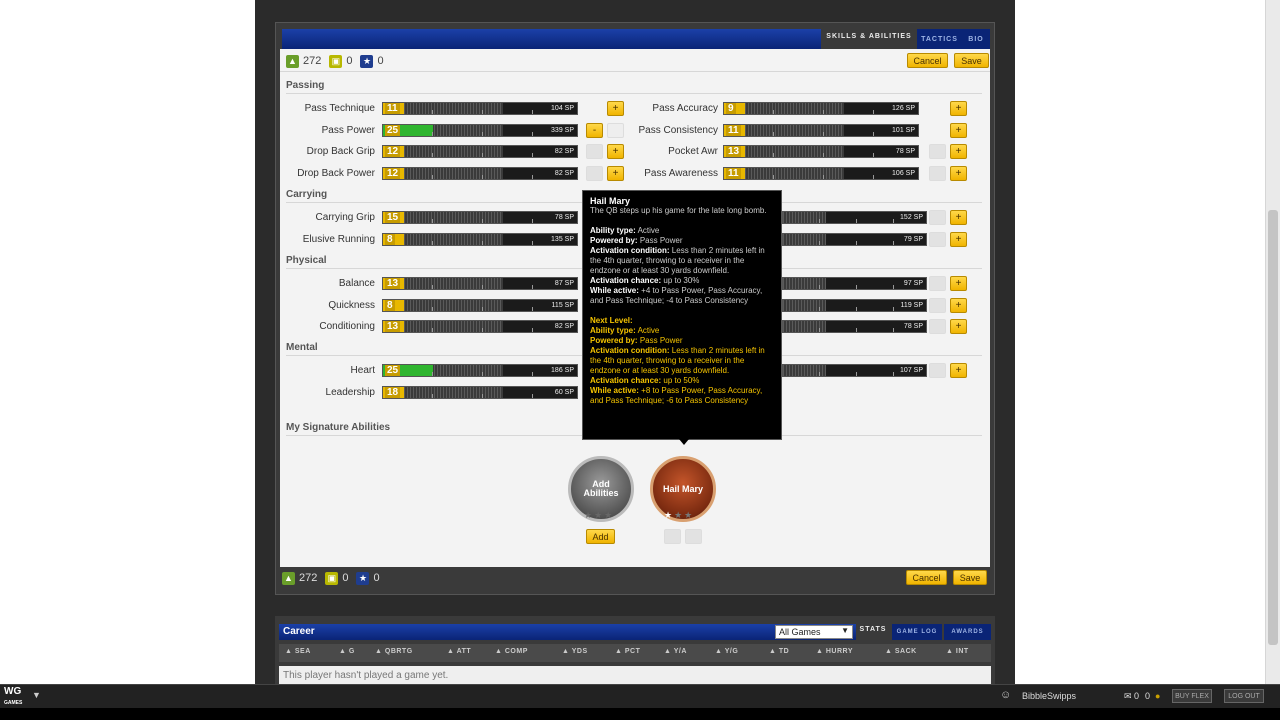 The image size is (1280, 720). I want to click on leadership-label: Leadership, so click(350, 392).